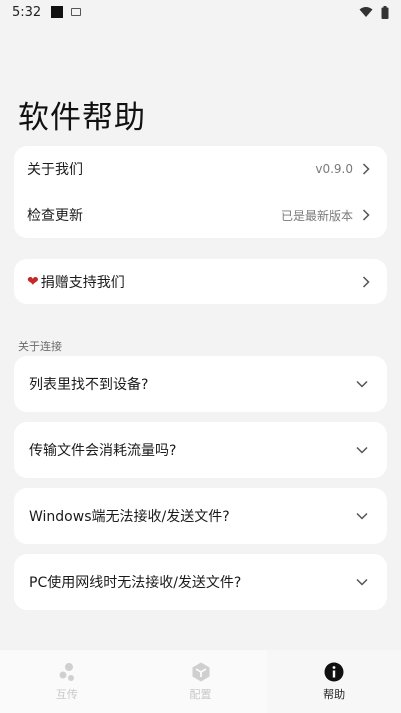 The height and width of the screenshot is (713, 401). I want to click on nav-label-help: 帮助, so click(334, 694).